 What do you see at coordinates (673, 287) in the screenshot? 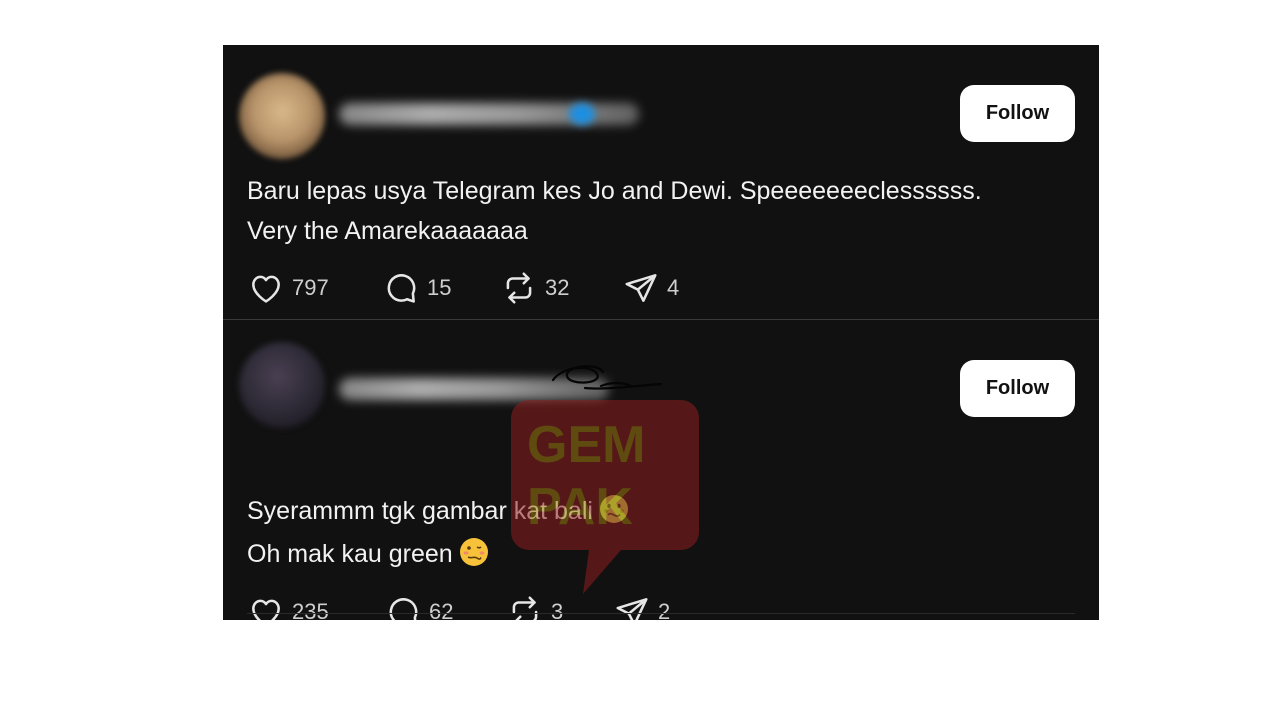
I see `share-count: 4` at bounding box center [673, 287].